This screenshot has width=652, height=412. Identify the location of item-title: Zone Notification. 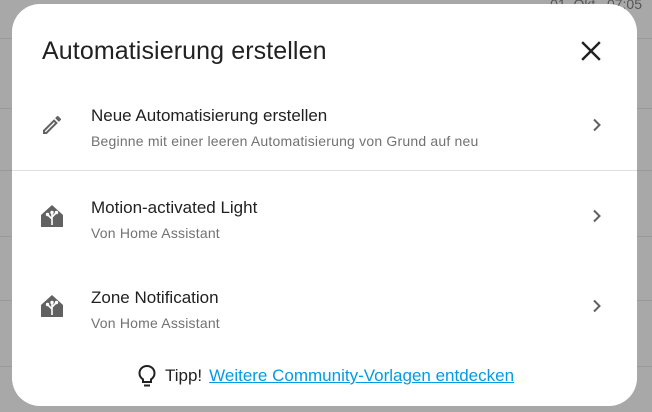
(155, 297).